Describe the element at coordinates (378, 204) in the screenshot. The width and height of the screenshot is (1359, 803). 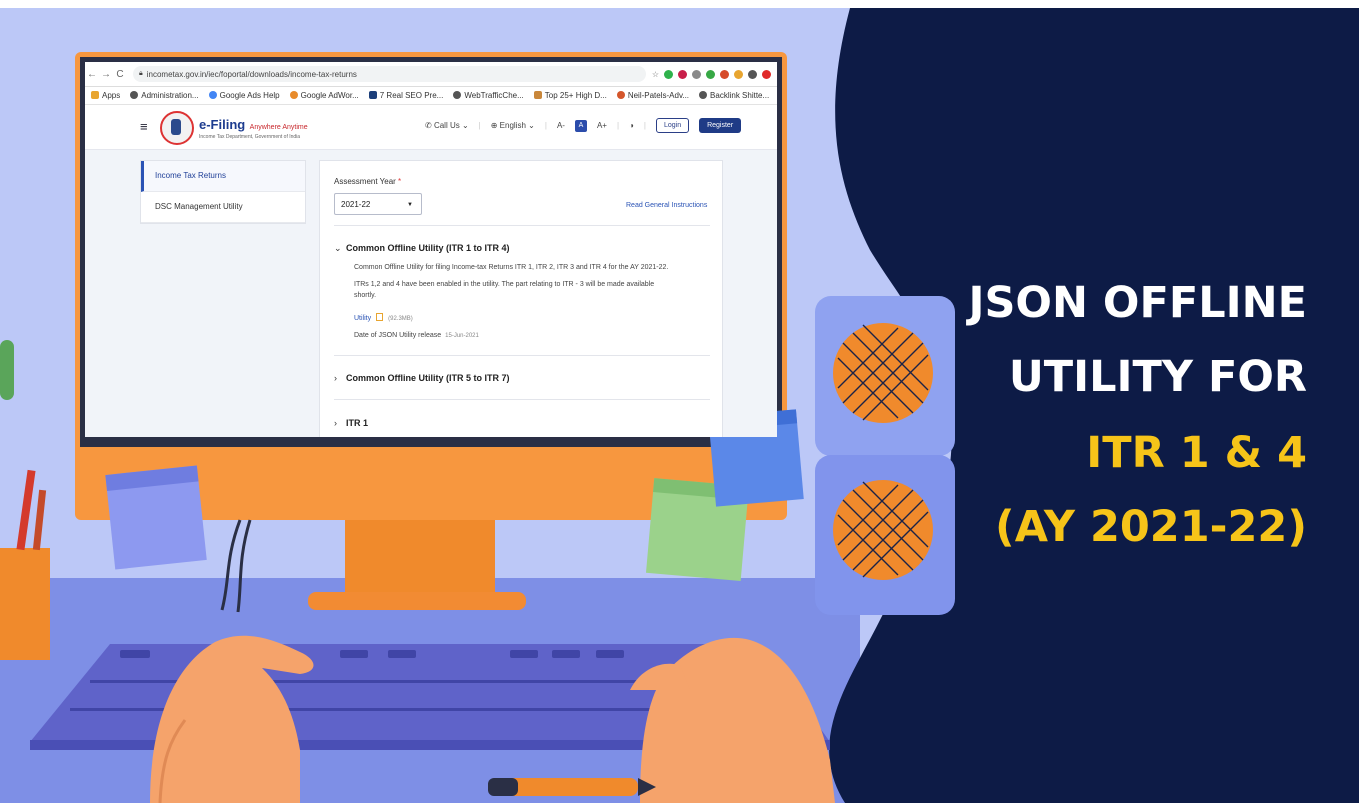
I see `assessment-year-select: 2021-22 ▼` at that location.